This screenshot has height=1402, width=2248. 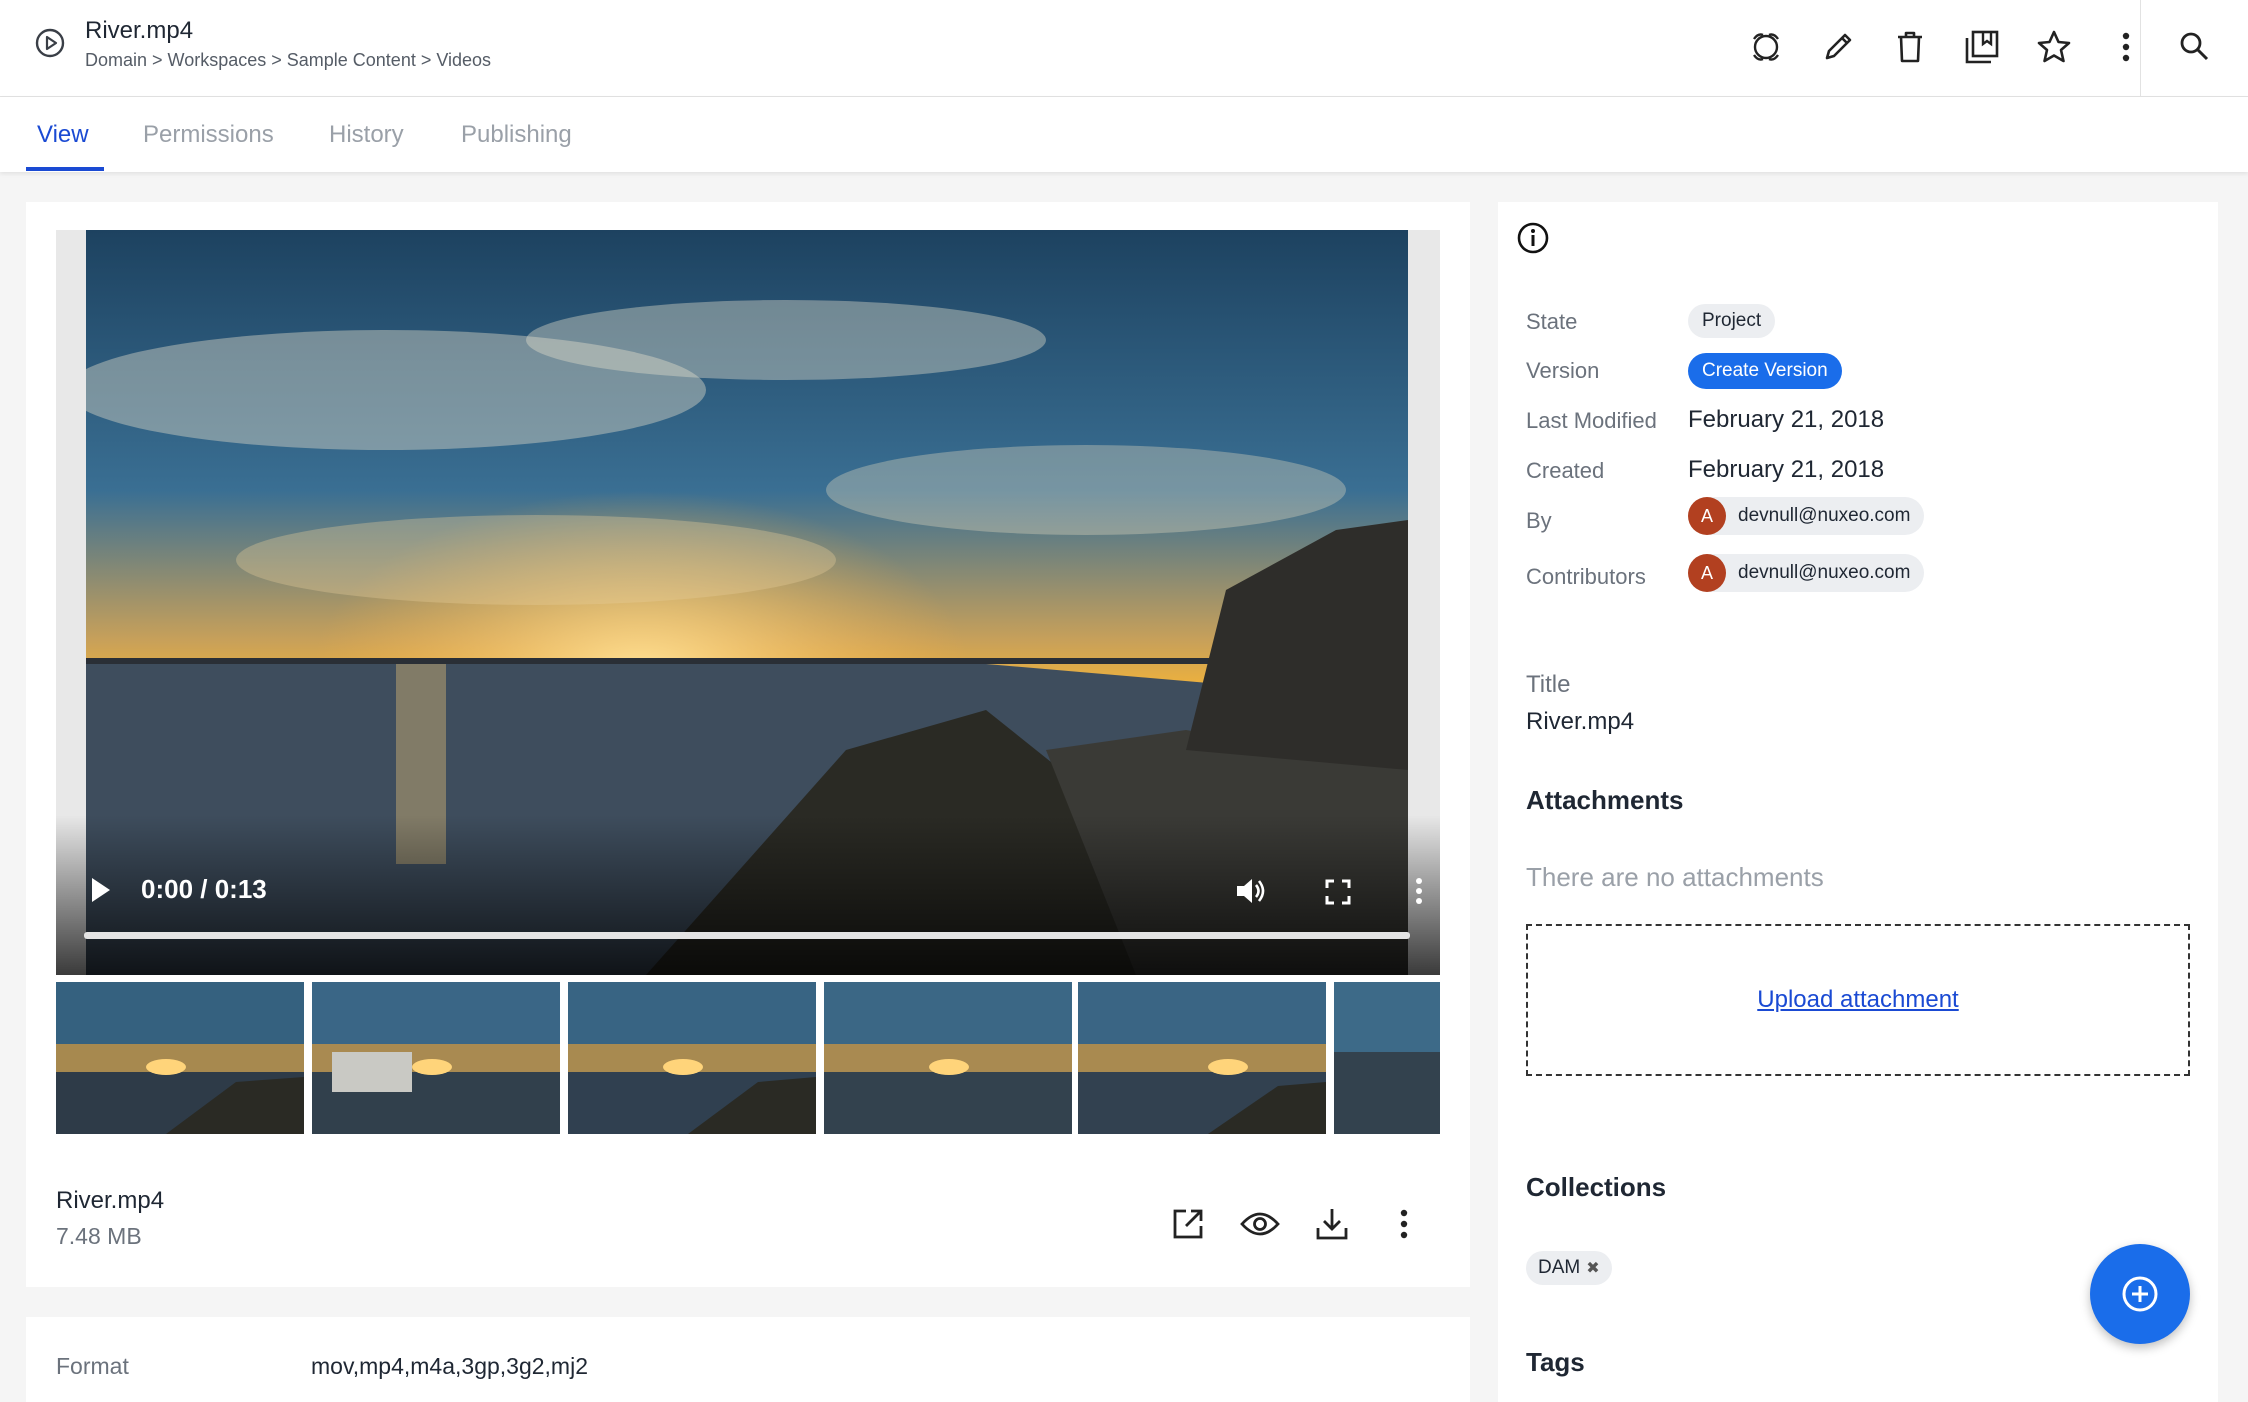 What do you see at coordinates (2126, 47) in the screenshot?
I see `more-icon` at bounding box center [2126, 47].